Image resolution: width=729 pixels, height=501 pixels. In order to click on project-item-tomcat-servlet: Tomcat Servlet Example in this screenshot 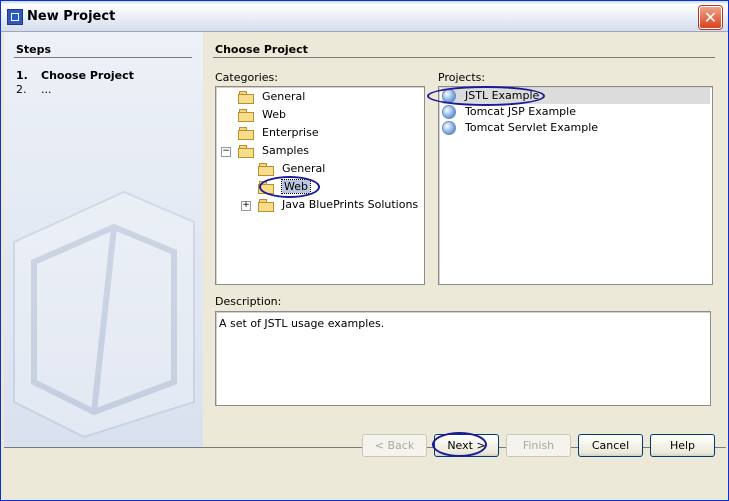, I will do `click(576, 128)`.